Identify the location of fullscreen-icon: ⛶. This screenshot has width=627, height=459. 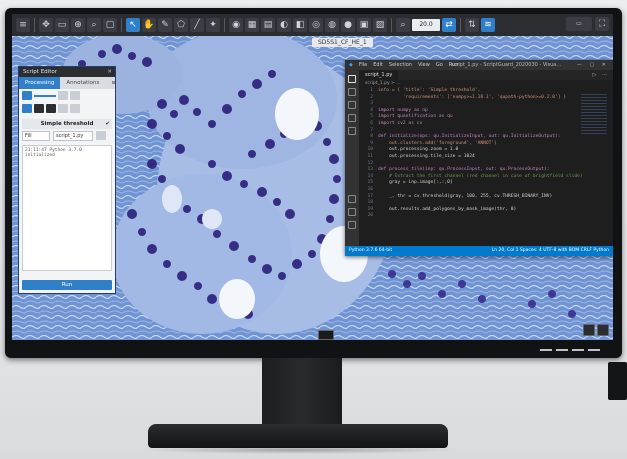
(602, 24).